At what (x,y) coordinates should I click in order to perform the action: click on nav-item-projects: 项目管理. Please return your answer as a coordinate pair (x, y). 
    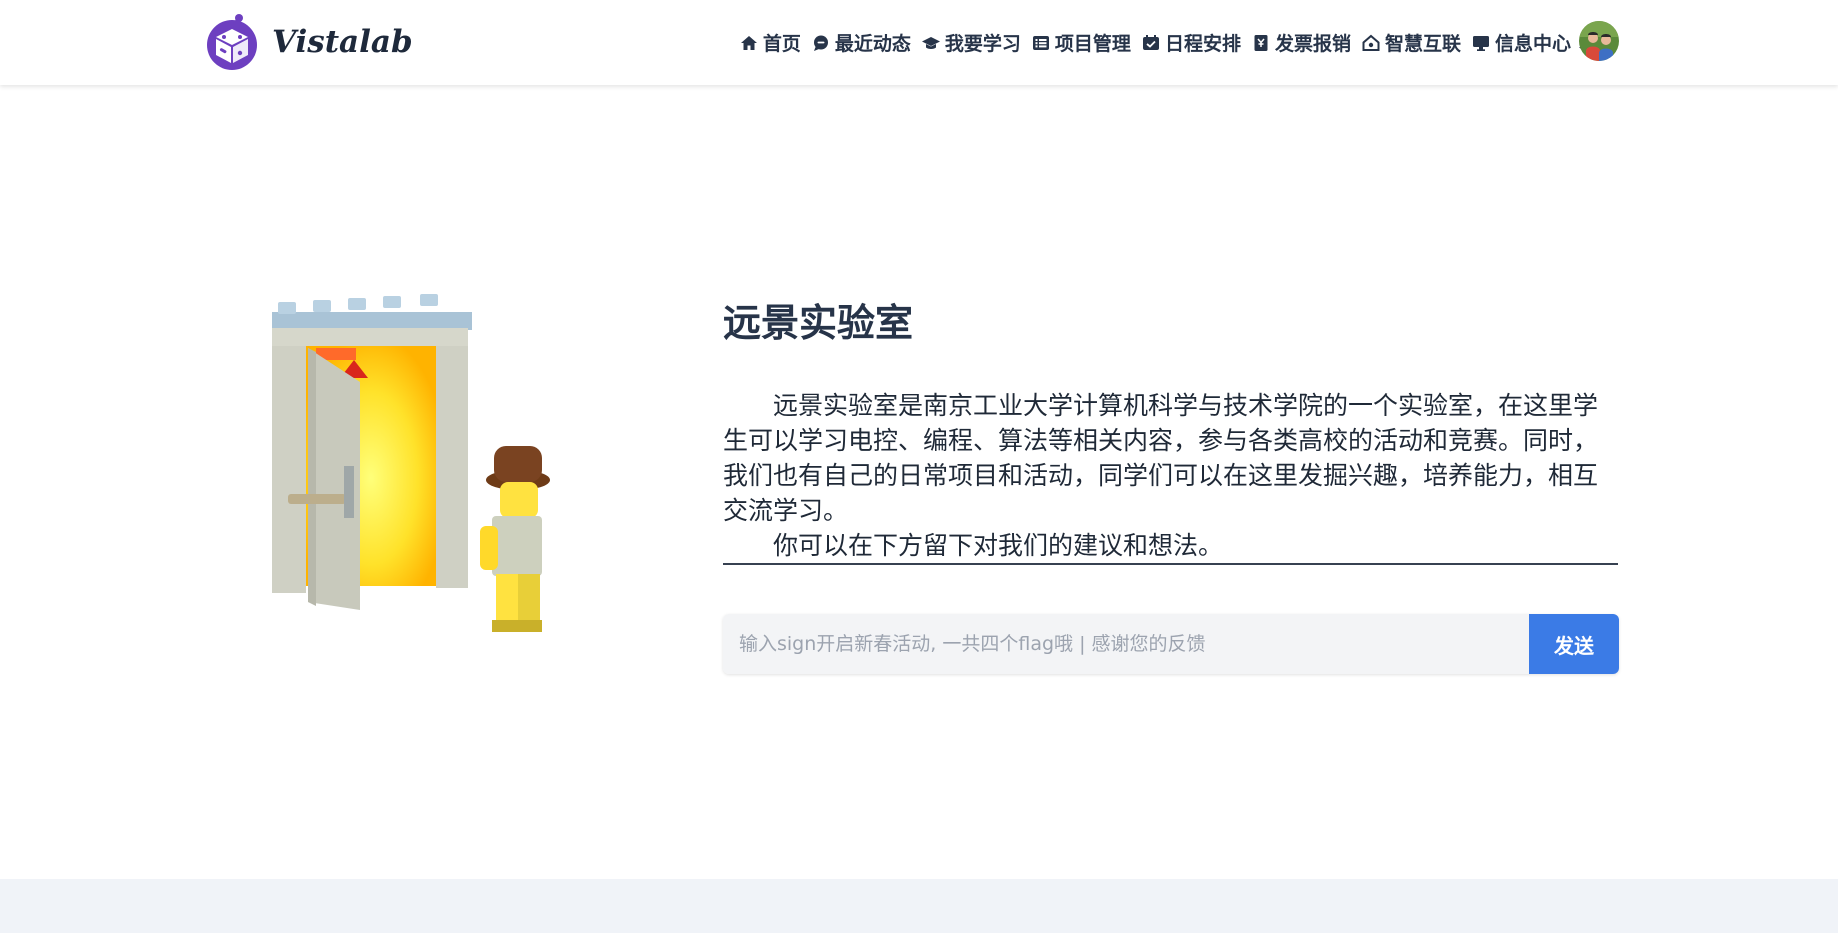
    Looking at the image, I should click on (1081, 42).